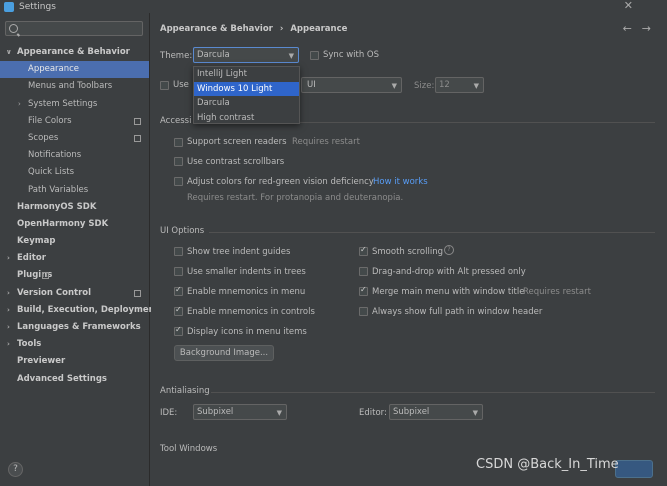 The width and height of the screenshot is (667, 486). What do you see at coordinates (74, 344) in the screenshot?
I see `sidebar-item-tools: › Tools` at bounding box center [74, 344].